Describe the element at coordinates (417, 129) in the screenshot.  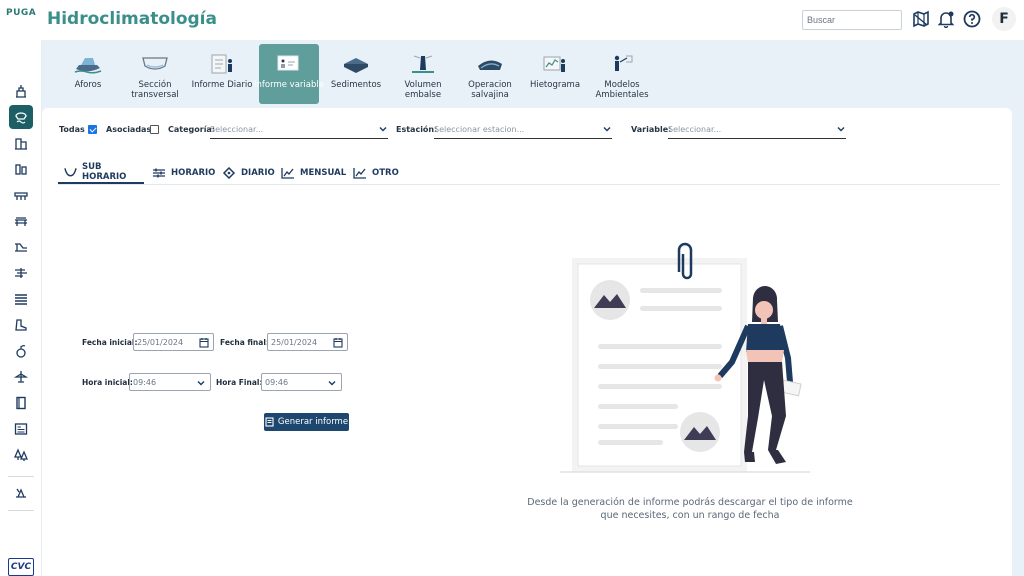
I see `estacion-label: Estación:` at that location.